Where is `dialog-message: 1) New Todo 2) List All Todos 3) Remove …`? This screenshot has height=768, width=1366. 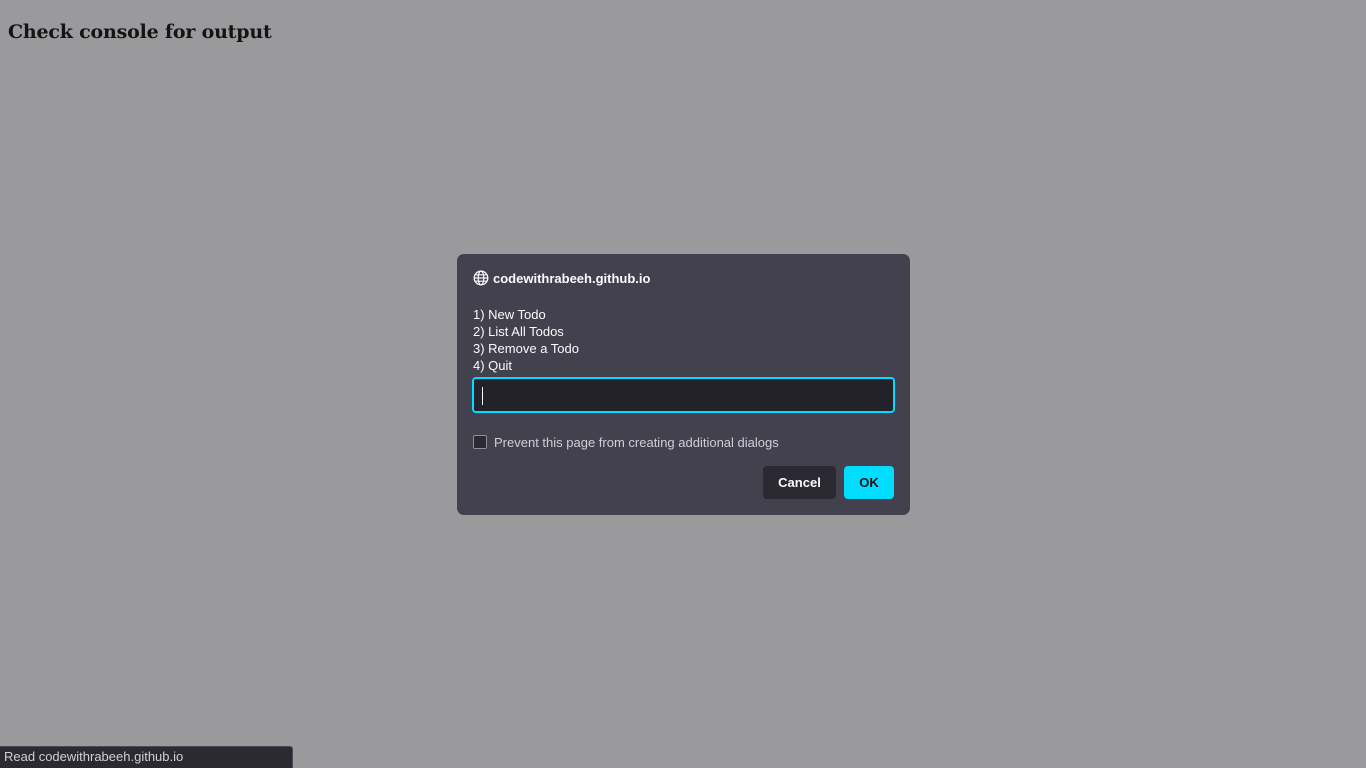
dialog-message: 1) New Todo 2) List All Todos 3) Remove … is located at coordinates (526, 340).